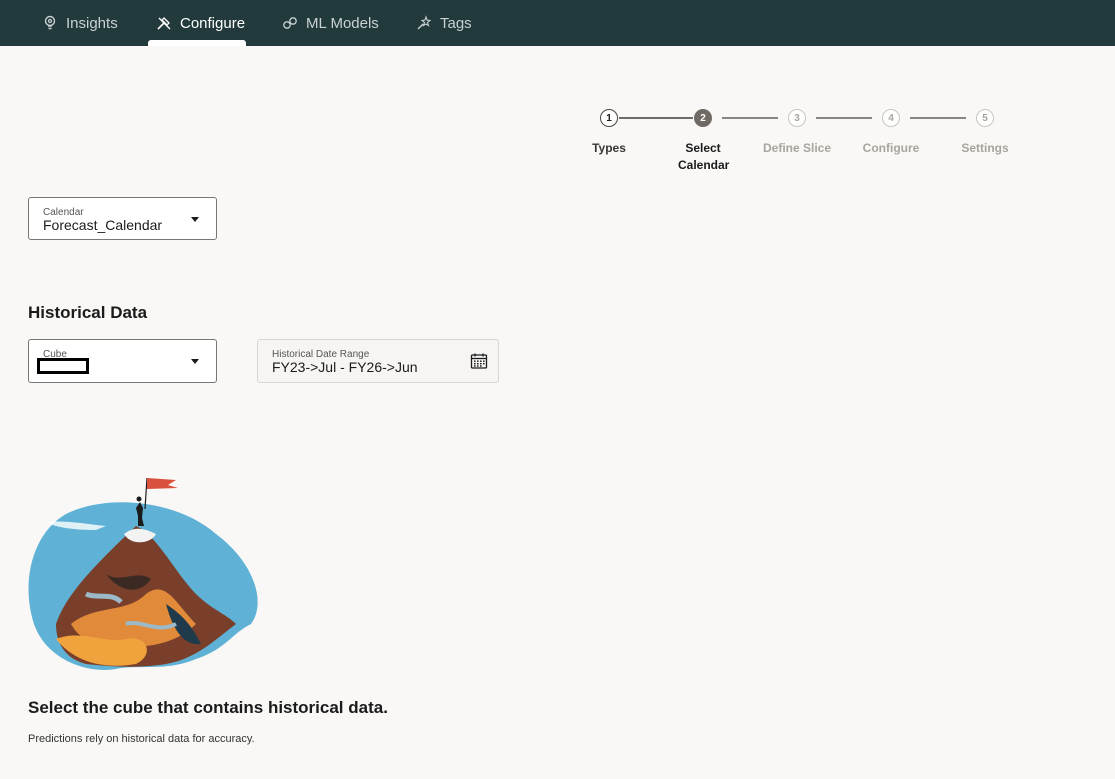 This screenshot has height=779, width=1115. I want to click on step-3-number: 3, so click(797, 118).